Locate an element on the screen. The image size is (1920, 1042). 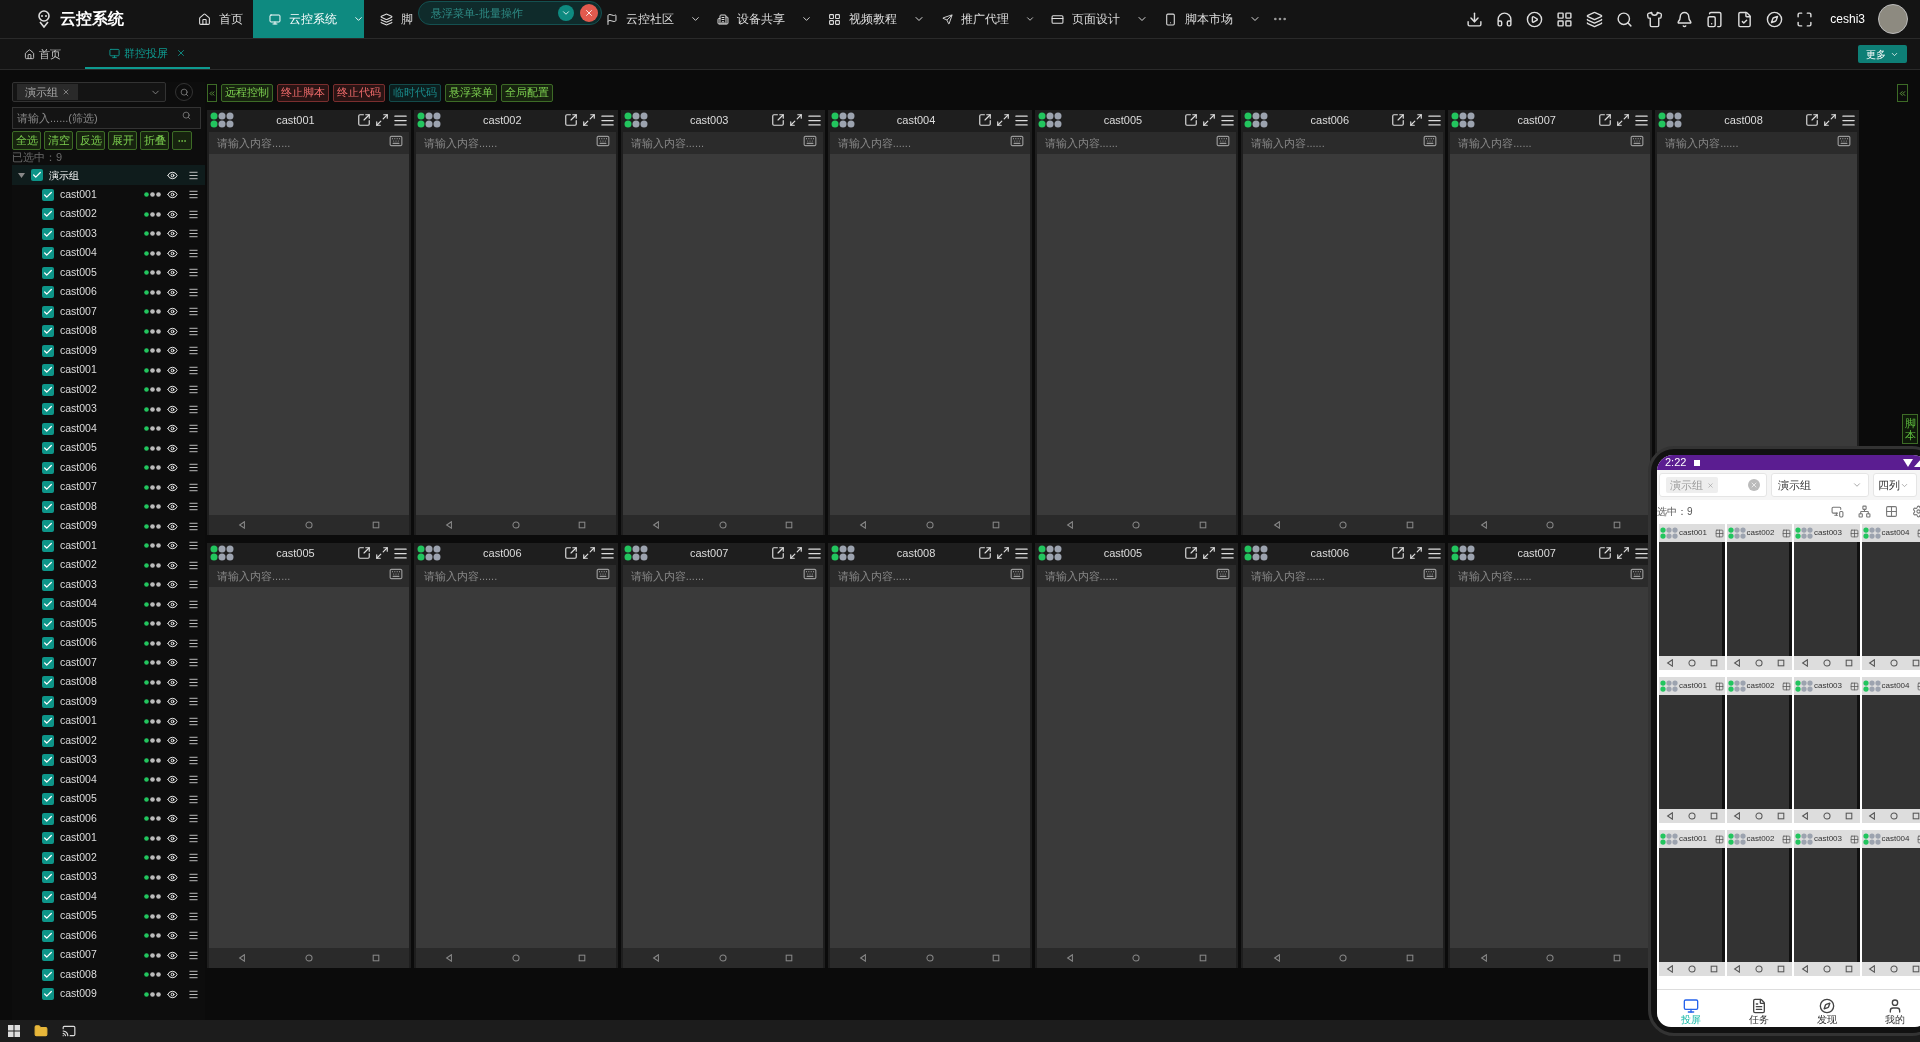
app-logo-text: 云控系统 is located at coordinates (92, 19).